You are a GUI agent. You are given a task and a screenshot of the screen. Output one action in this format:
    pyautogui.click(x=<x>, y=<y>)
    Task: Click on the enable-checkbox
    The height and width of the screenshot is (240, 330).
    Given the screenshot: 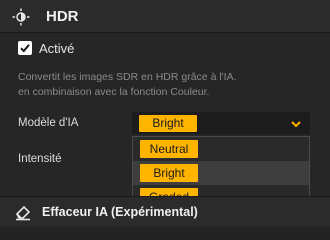 What is the action you would take?
    pyautogui.click(x=25, y=48)
    